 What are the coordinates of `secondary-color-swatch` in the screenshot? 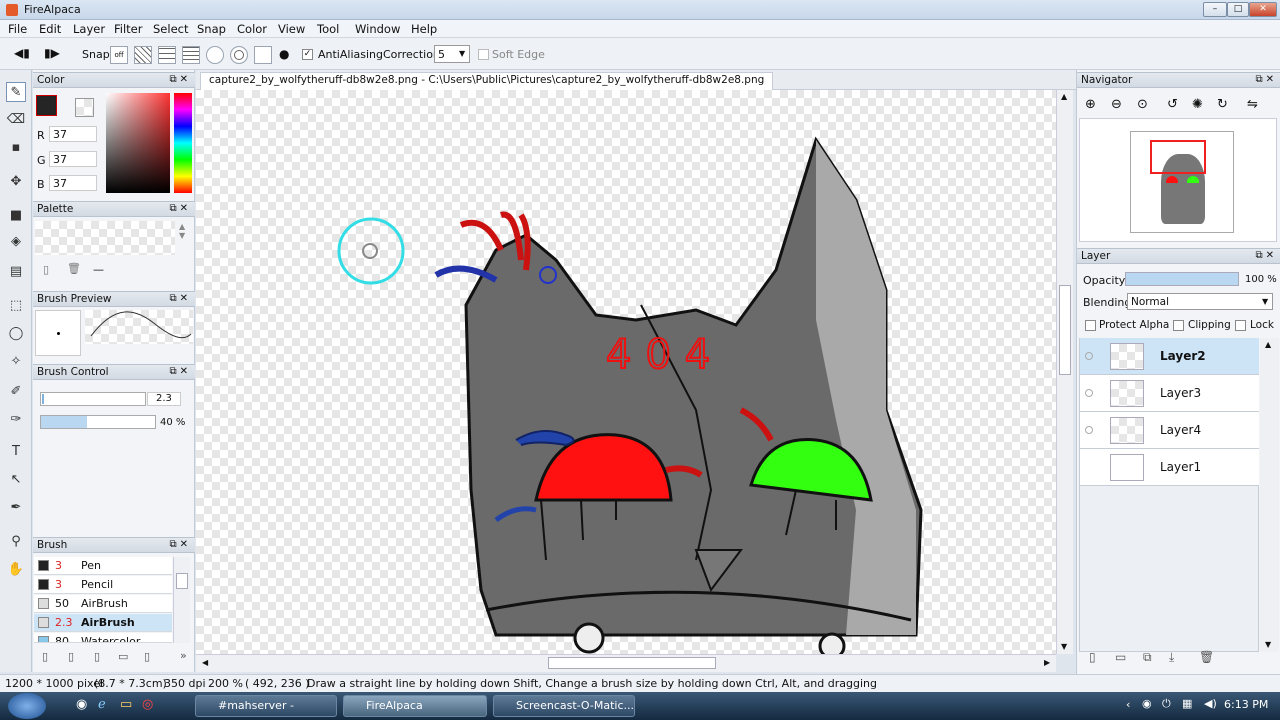 It's located at (84, 107).